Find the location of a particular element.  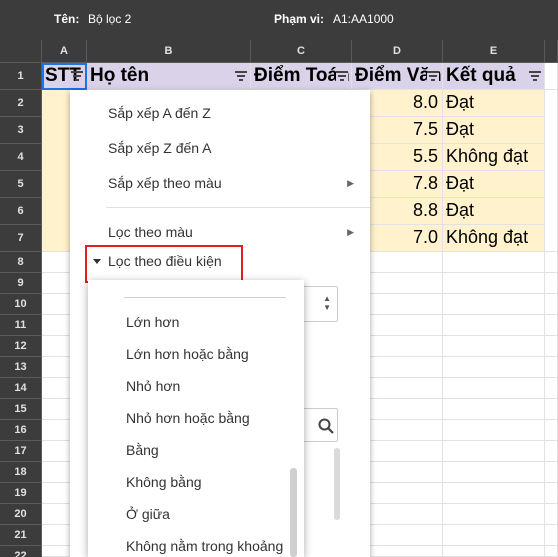

column-e-empty is located at coordinates (494, 404).